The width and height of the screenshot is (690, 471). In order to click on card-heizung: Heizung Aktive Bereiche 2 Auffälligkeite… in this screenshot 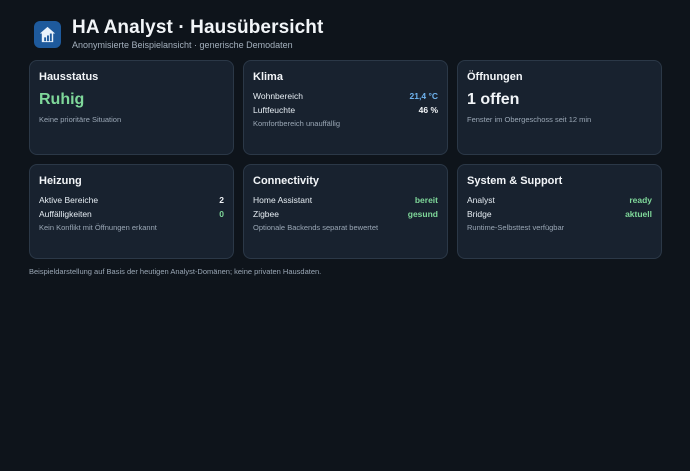, I will do `click(131, 211)`.